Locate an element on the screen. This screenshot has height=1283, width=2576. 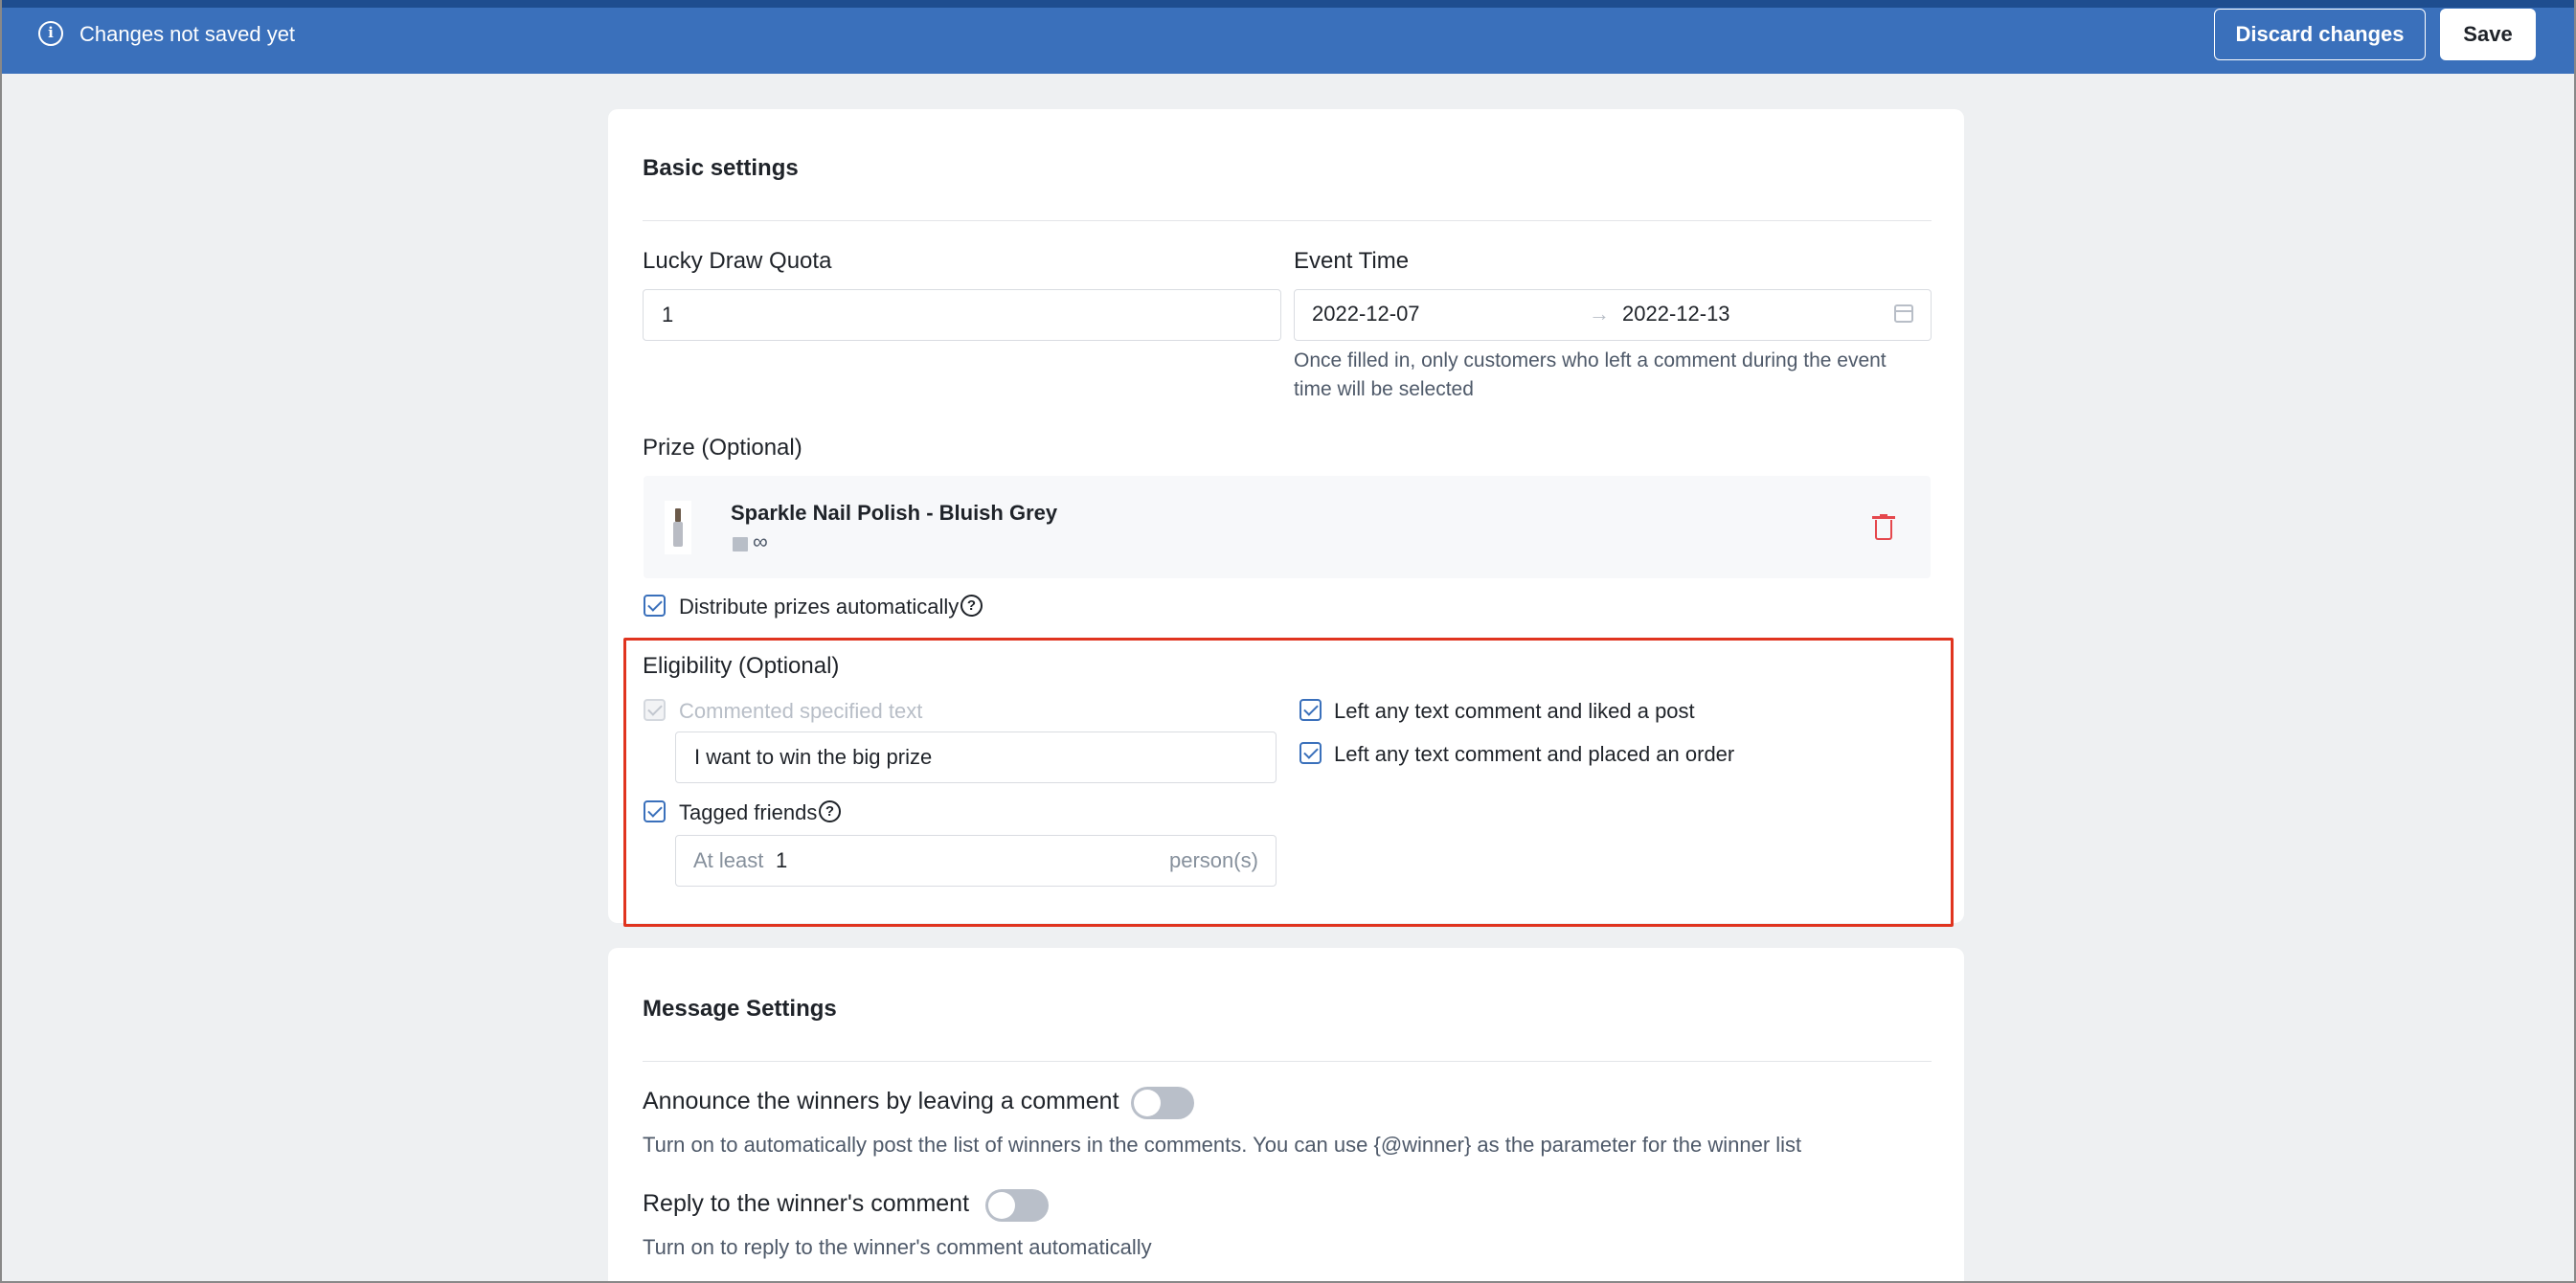
prize-label: Prize (Optional) is located at coordinates (722, 448).